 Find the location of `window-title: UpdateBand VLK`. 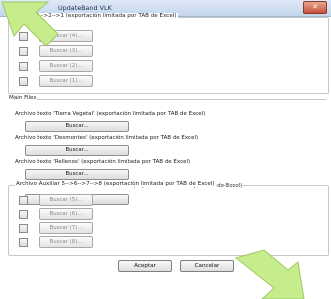

window-title: UpdateBand VLK is located at coordinates (85, 8).